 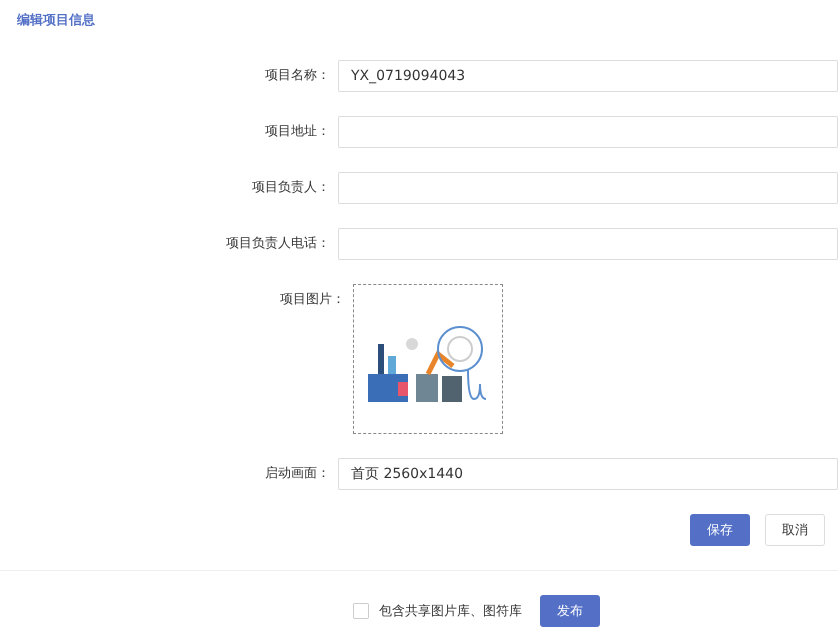 I want to click on field-label: 项目名称：, so click(x=297, y=76).